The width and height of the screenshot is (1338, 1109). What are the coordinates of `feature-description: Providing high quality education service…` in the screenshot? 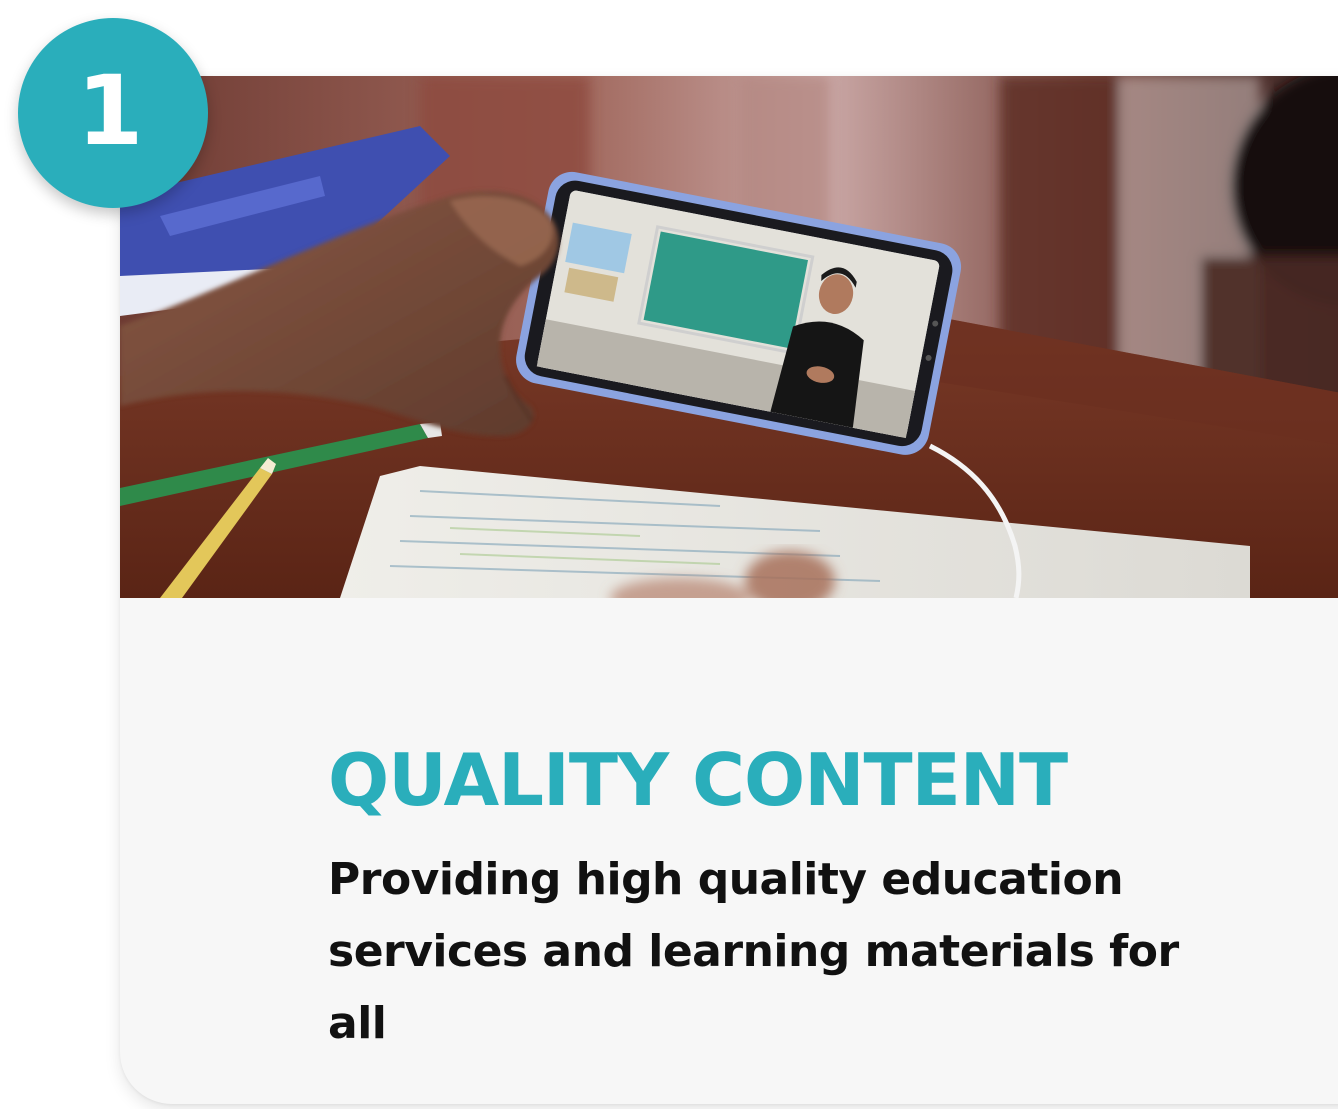 It's located at (753, 951).